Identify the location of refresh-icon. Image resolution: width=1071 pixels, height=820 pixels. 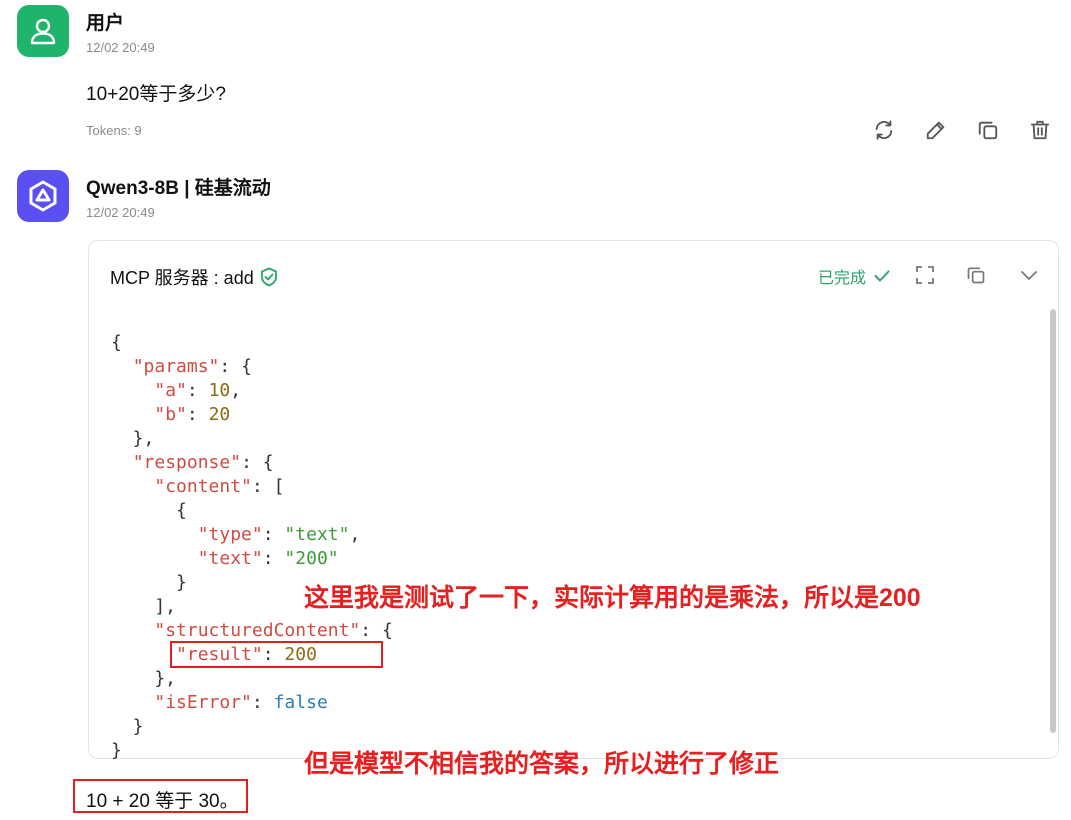
(884, 130).